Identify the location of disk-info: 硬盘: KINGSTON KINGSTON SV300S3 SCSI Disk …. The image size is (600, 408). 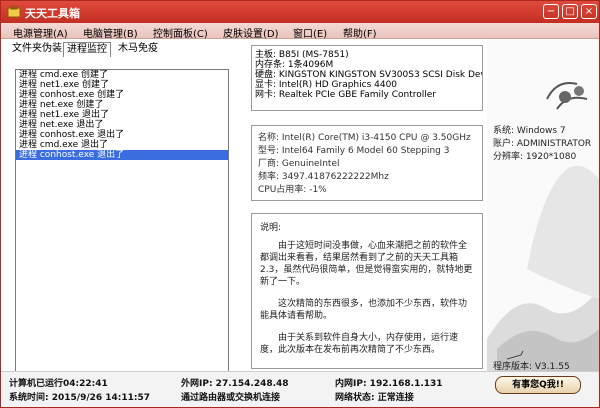
(369, 75).